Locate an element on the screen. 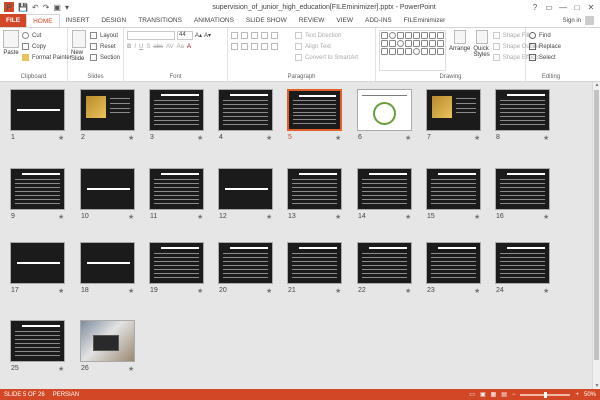  italic-button: I is located at coordinates (135, 47).